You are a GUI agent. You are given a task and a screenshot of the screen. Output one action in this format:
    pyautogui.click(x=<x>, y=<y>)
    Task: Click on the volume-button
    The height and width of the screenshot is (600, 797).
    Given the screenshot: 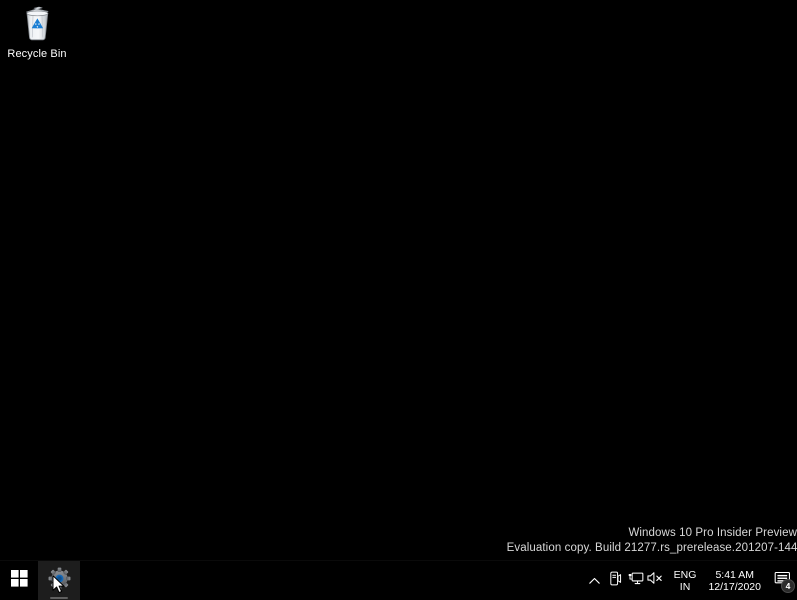 What is the action you would take?
    pyautogui.click(x=656, y=580)
    